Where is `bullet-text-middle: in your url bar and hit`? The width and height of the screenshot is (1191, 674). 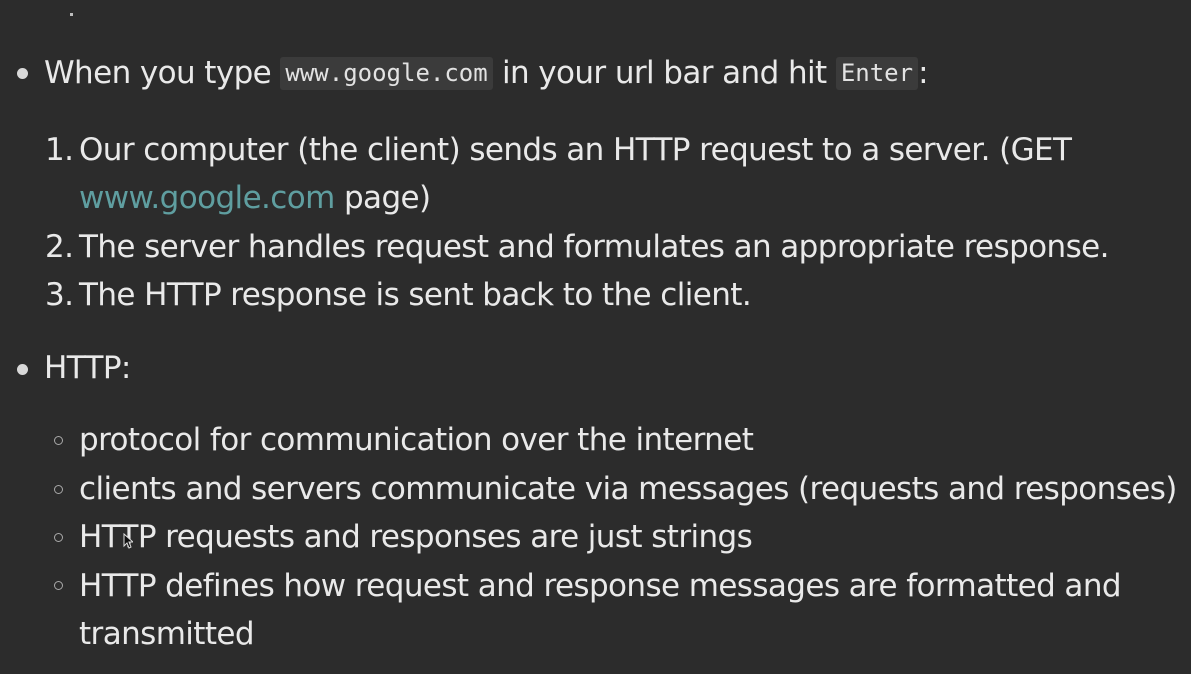 bullet-text-middle: in your url bar and hit is located at coordinates (664, 73).